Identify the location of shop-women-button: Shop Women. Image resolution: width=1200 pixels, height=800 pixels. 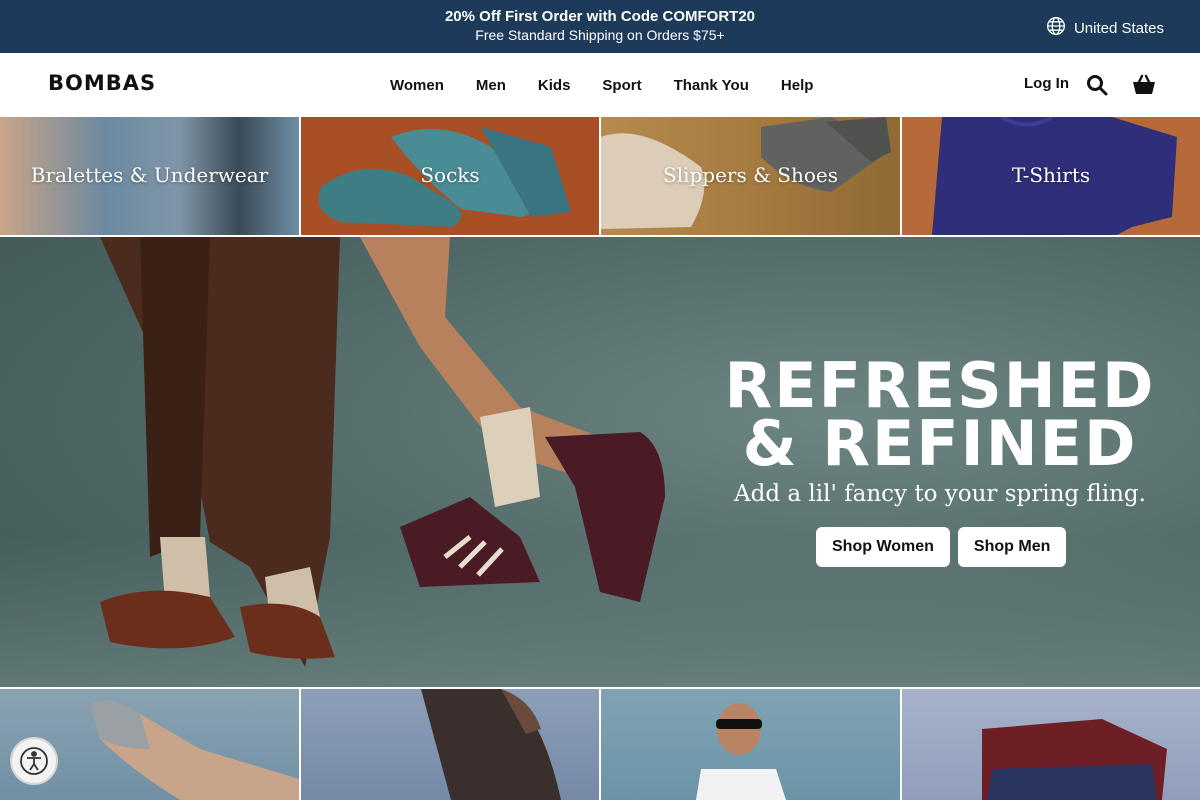
(883, 547).